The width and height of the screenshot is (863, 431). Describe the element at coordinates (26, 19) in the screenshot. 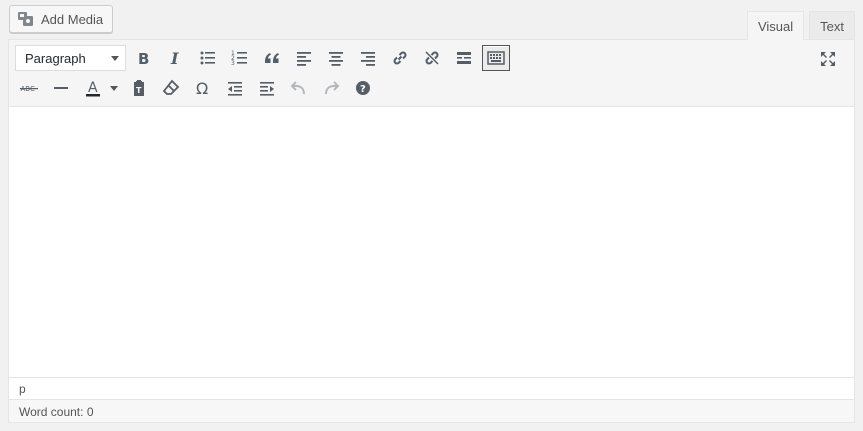

I see `media-icon` at that location.